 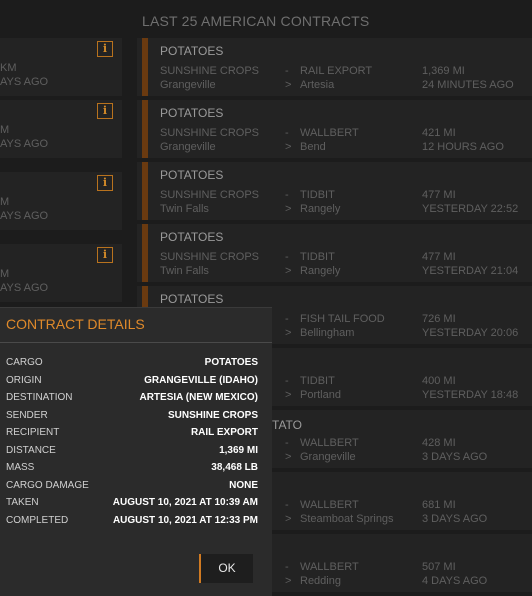 What do you see at coordinates (132, 365) in the screenshot?
I see `detail-row: CARGO POTATOES` at bounding box center [132, 365].